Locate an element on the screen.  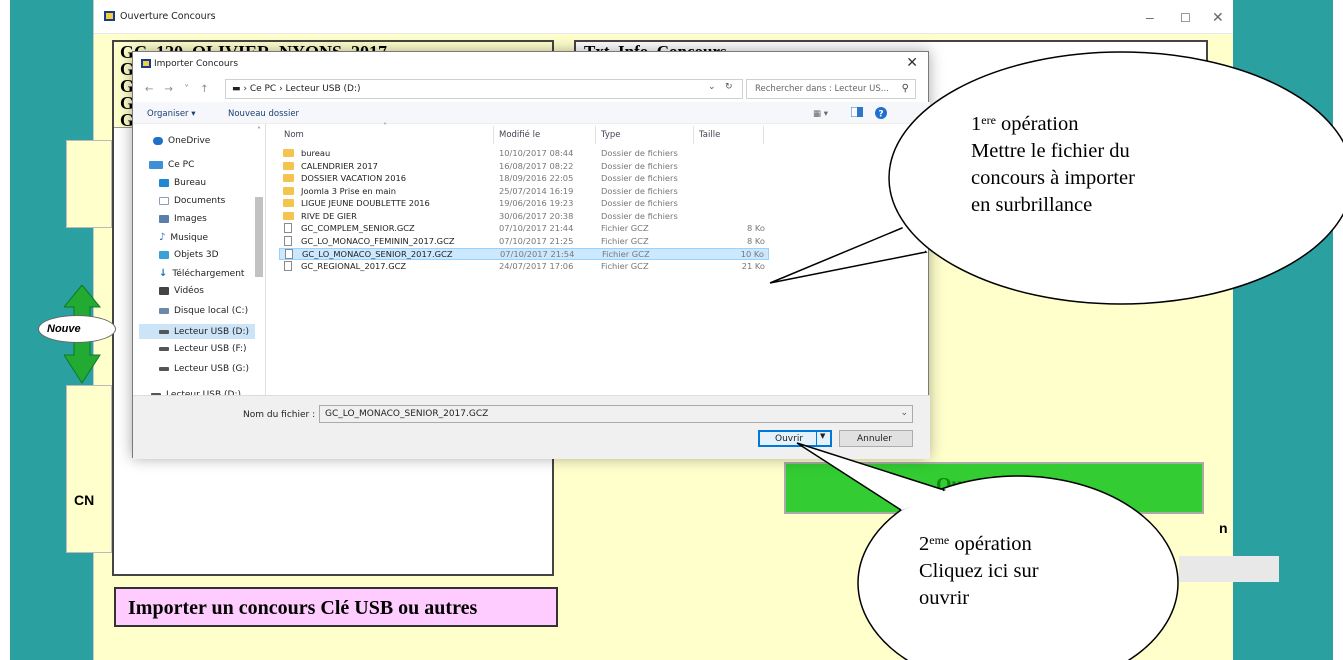
callout-2-line-2: ouvrir is located at coordinates (944, 598).